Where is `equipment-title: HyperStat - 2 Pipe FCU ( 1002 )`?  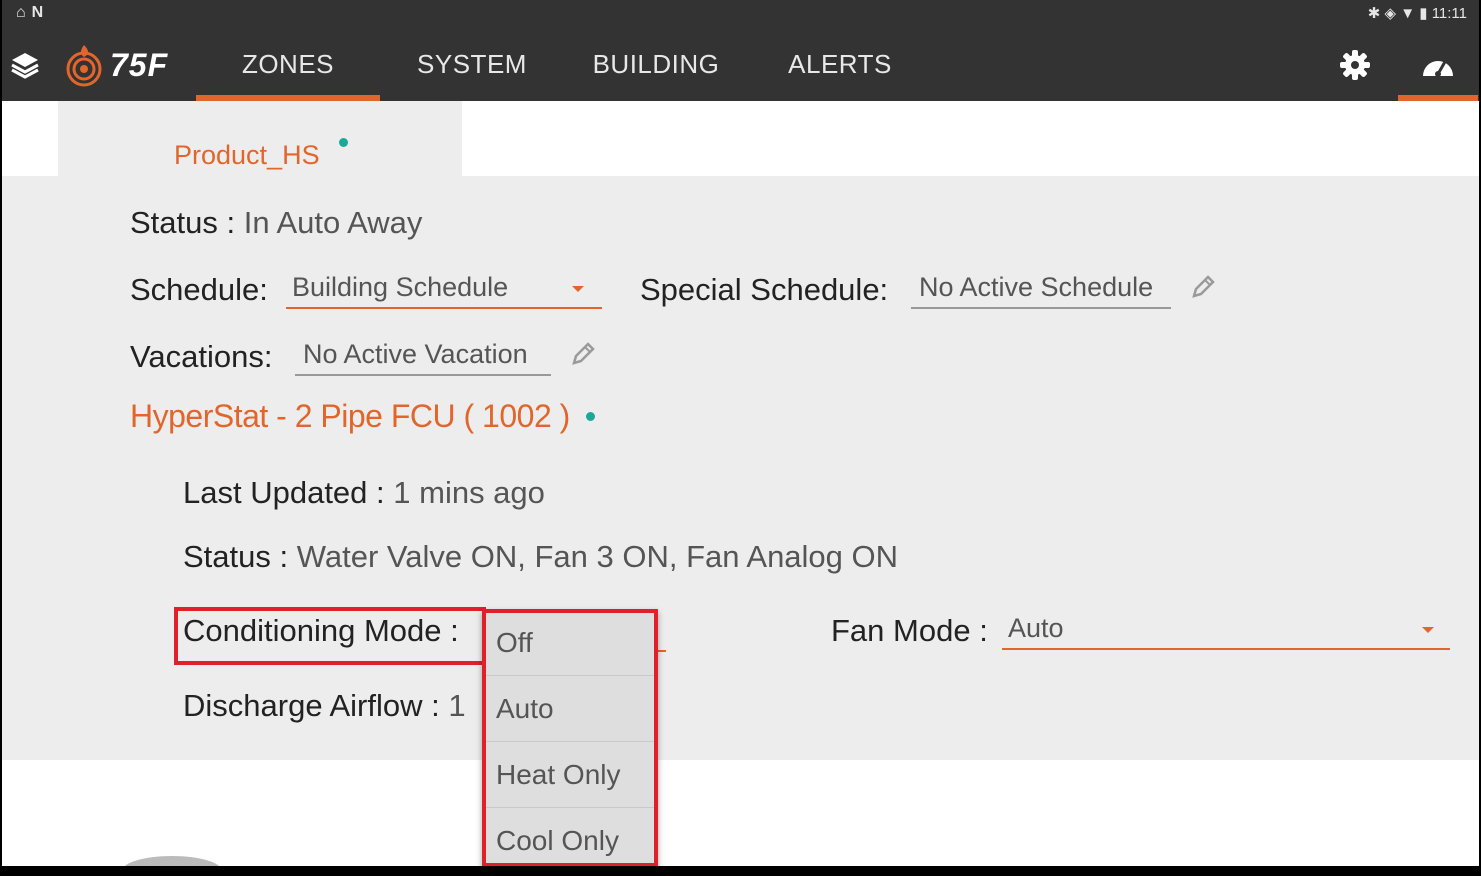
equipment-title: HyperStat - 2 Pipe FCU ( 1002 ) is located at coordinates (350, 416).